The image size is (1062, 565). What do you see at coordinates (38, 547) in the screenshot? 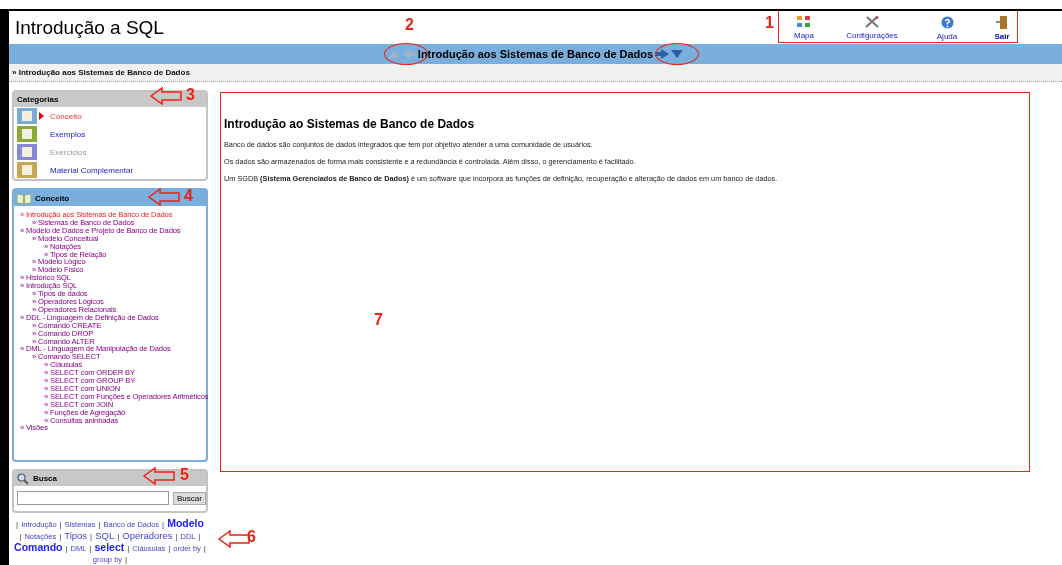
I see `tag-link: Comando` at bounding box center [38, 547].